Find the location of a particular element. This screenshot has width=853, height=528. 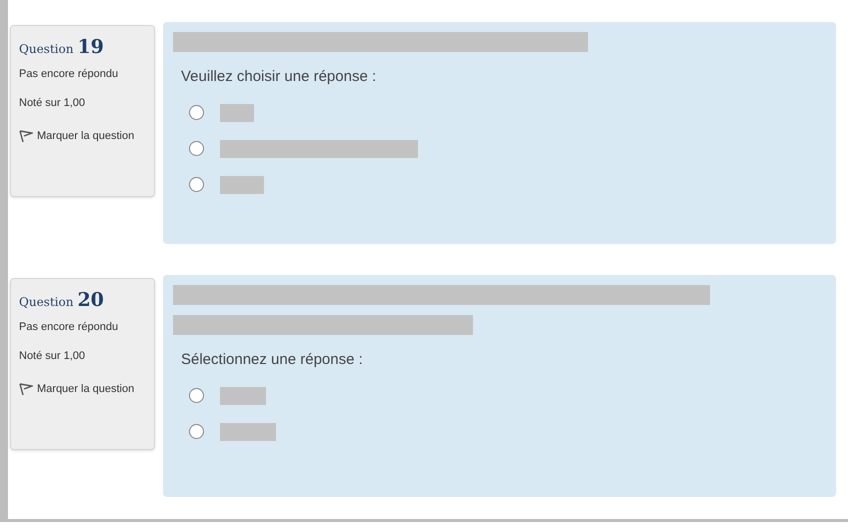

question-number: 19 is located at coordinates (90, 47).